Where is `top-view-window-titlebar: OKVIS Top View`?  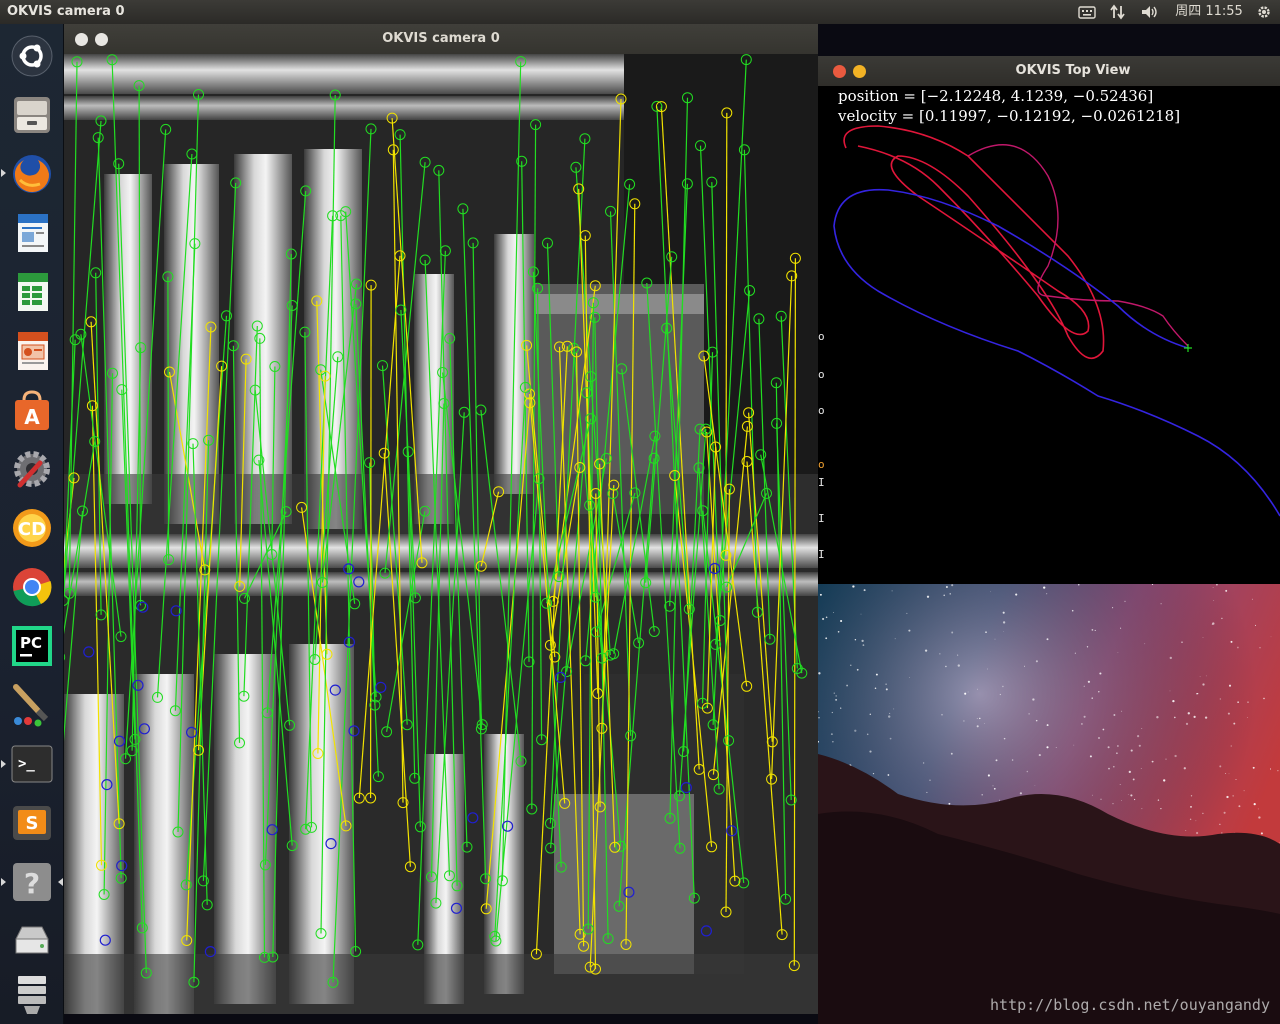 top-view-window-titlebar: OKVIS Top View is located at coordinates (1049, 71).